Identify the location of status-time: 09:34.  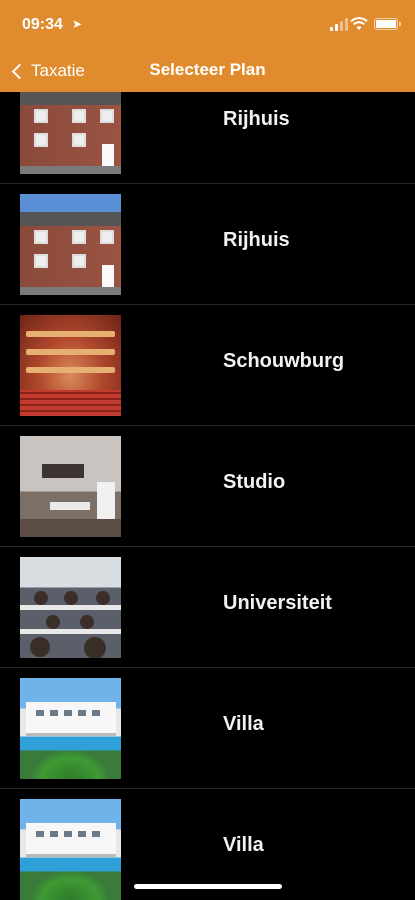
(42, 24).